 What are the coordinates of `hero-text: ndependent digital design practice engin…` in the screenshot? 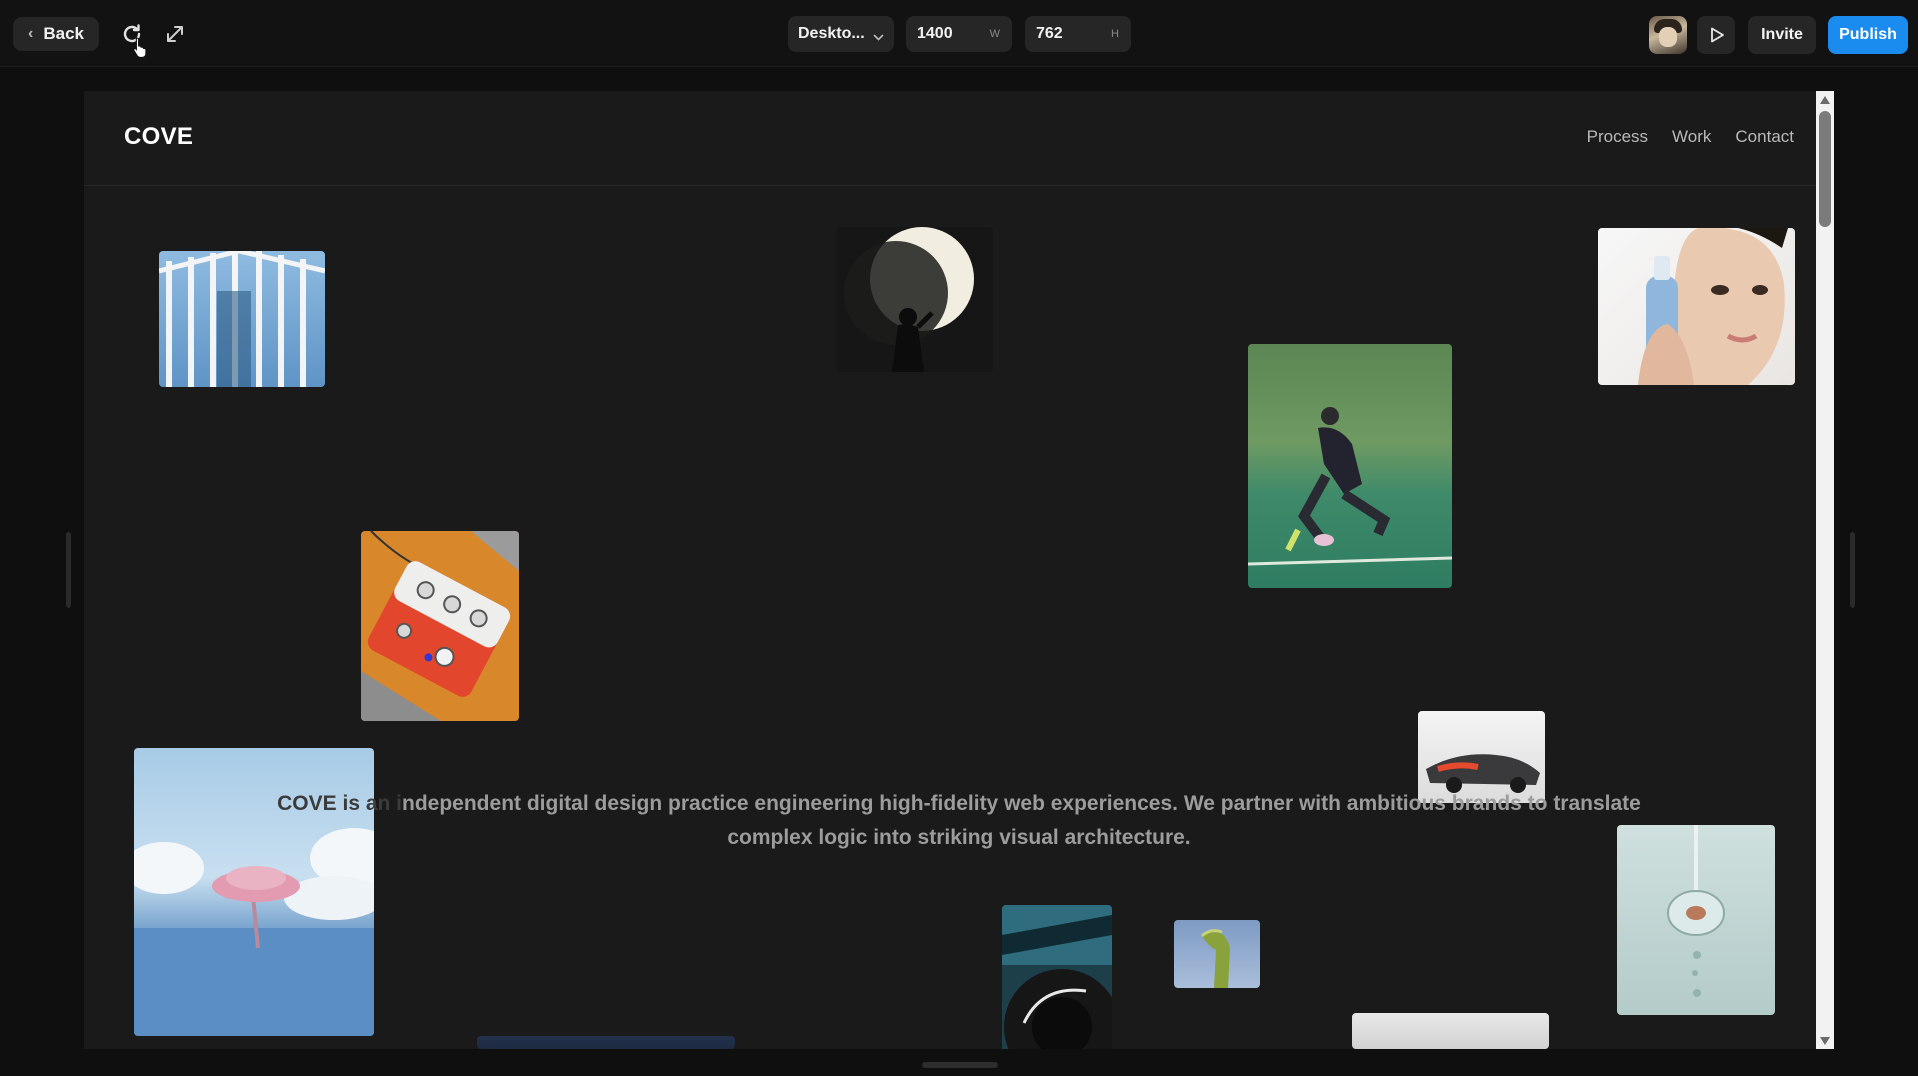 It's located at (1021, 820).